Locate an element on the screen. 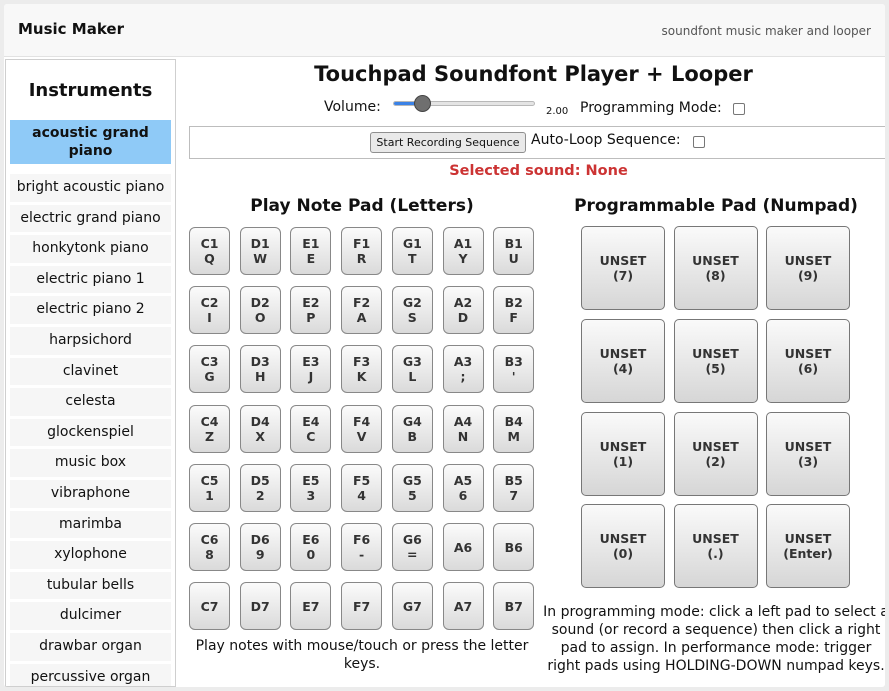  note-button: A4 N is located at coordinates (463, 428).